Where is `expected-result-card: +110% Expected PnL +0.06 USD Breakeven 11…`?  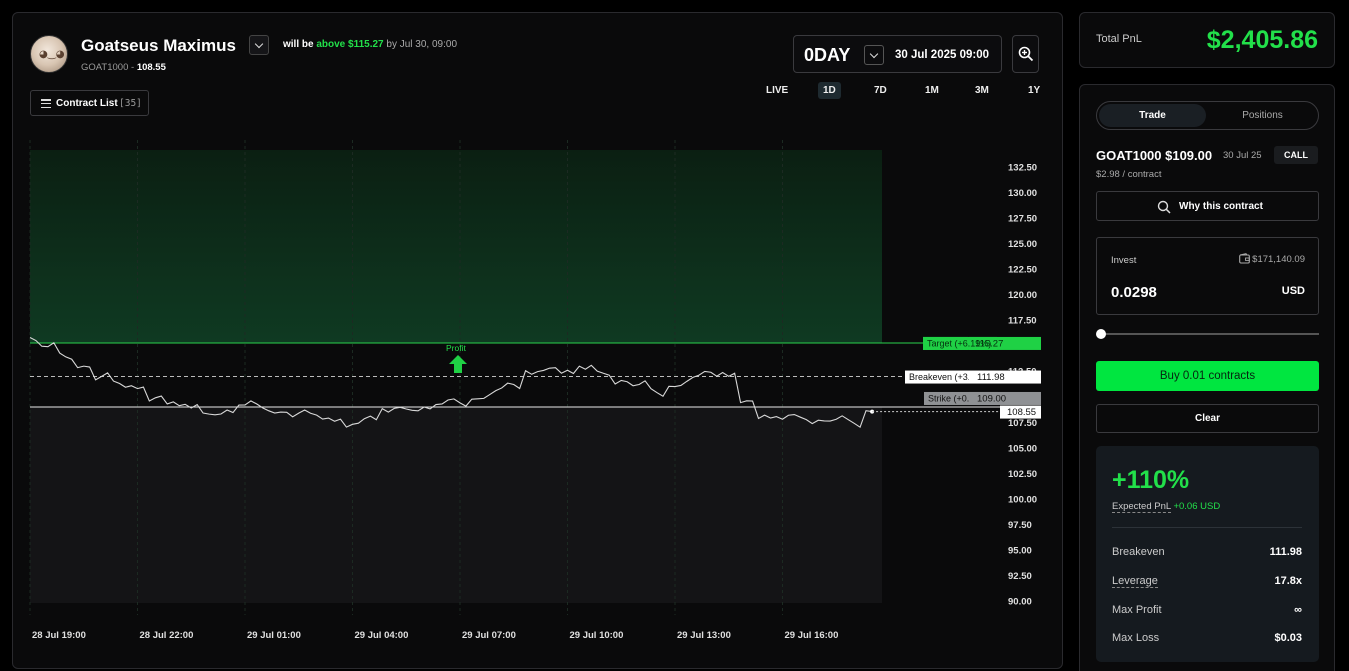
expected-result-card: +110% Expected PnL +0.06 USD Breakeven 11… is located at coordinates (1207, 554).